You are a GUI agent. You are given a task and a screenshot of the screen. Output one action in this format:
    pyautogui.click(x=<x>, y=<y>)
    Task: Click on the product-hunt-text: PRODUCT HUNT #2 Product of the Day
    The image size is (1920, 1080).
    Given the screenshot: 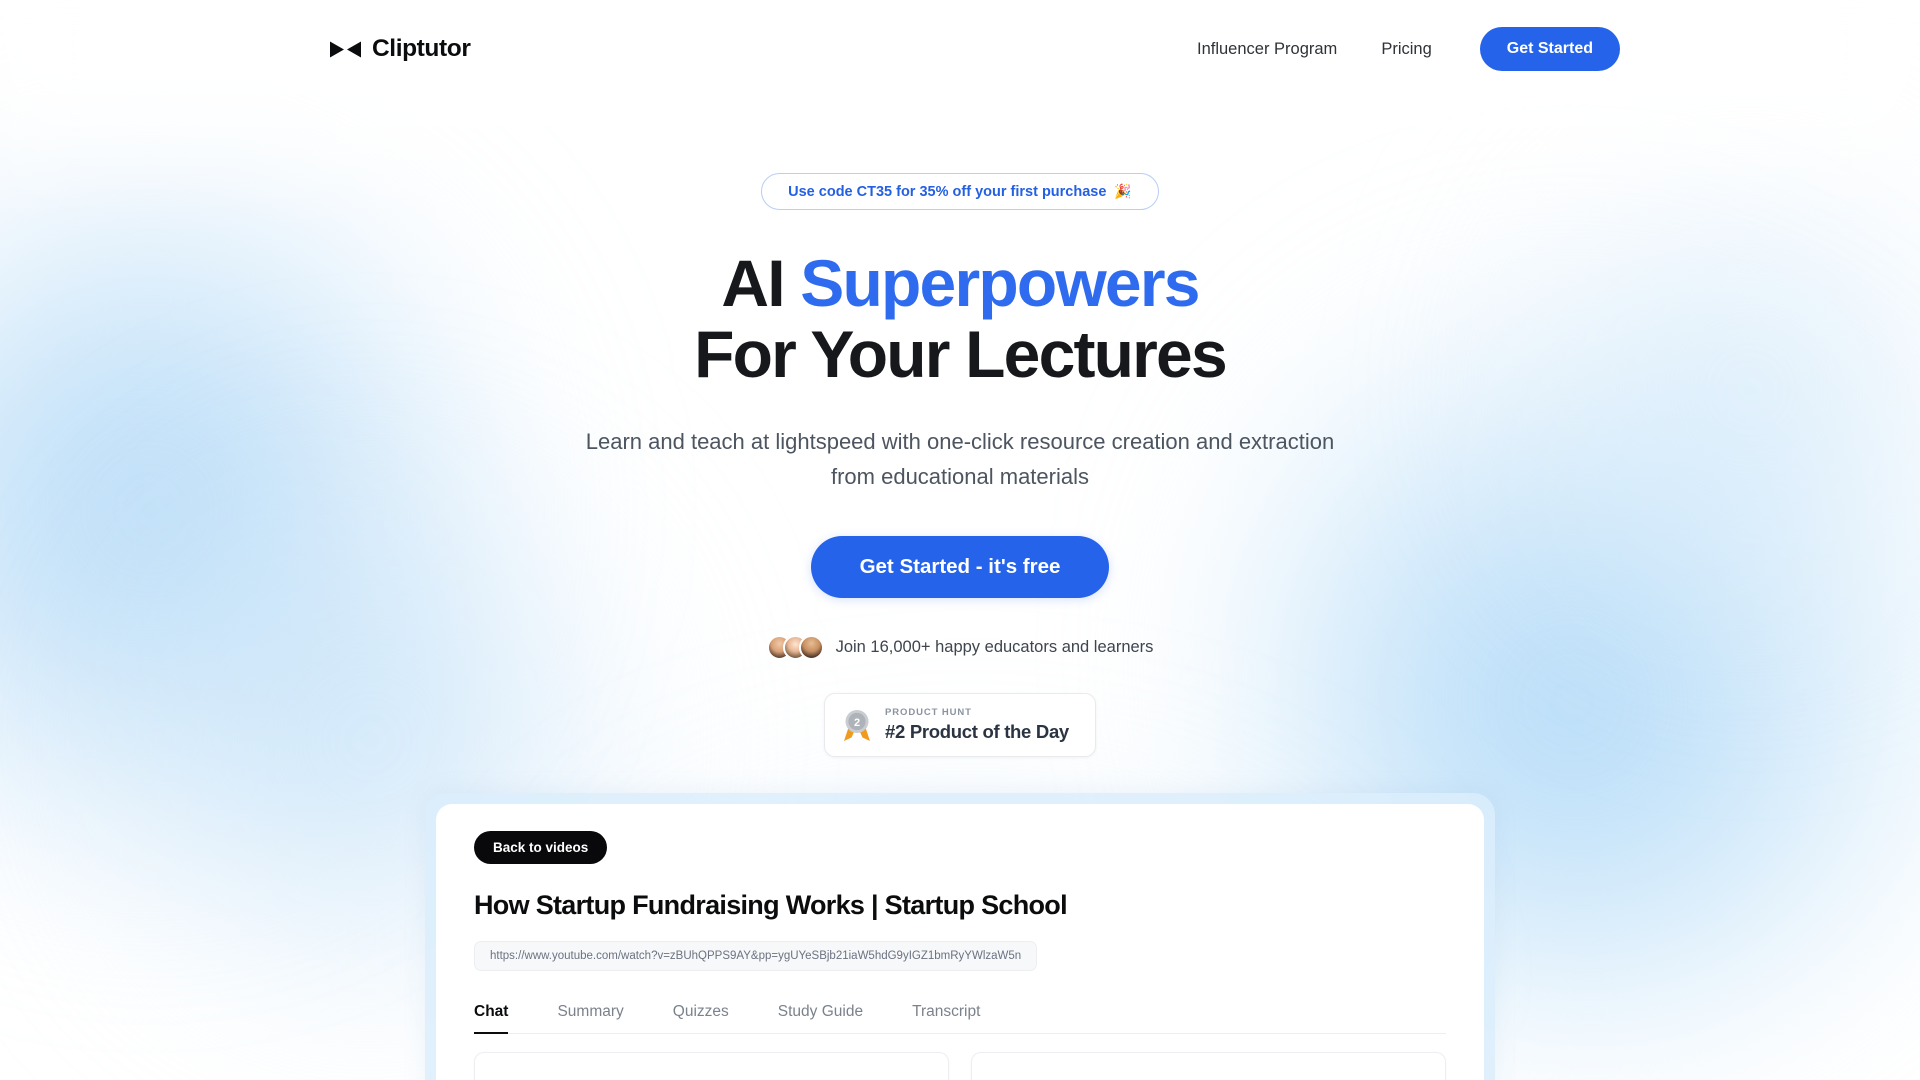 What is the action you would take?
    pyautogui.click(x=977, y=725)
    